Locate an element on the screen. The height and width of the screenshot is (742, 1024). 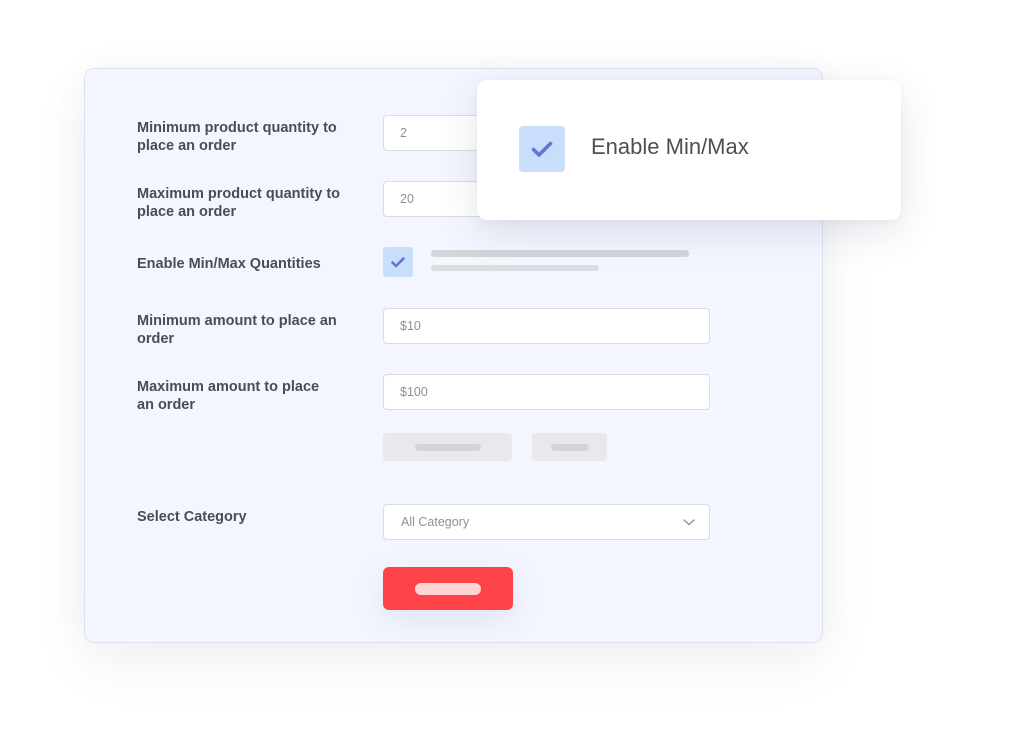
enable-minmax-popup: Enable Min/Max is located at coordinates (689, 150).